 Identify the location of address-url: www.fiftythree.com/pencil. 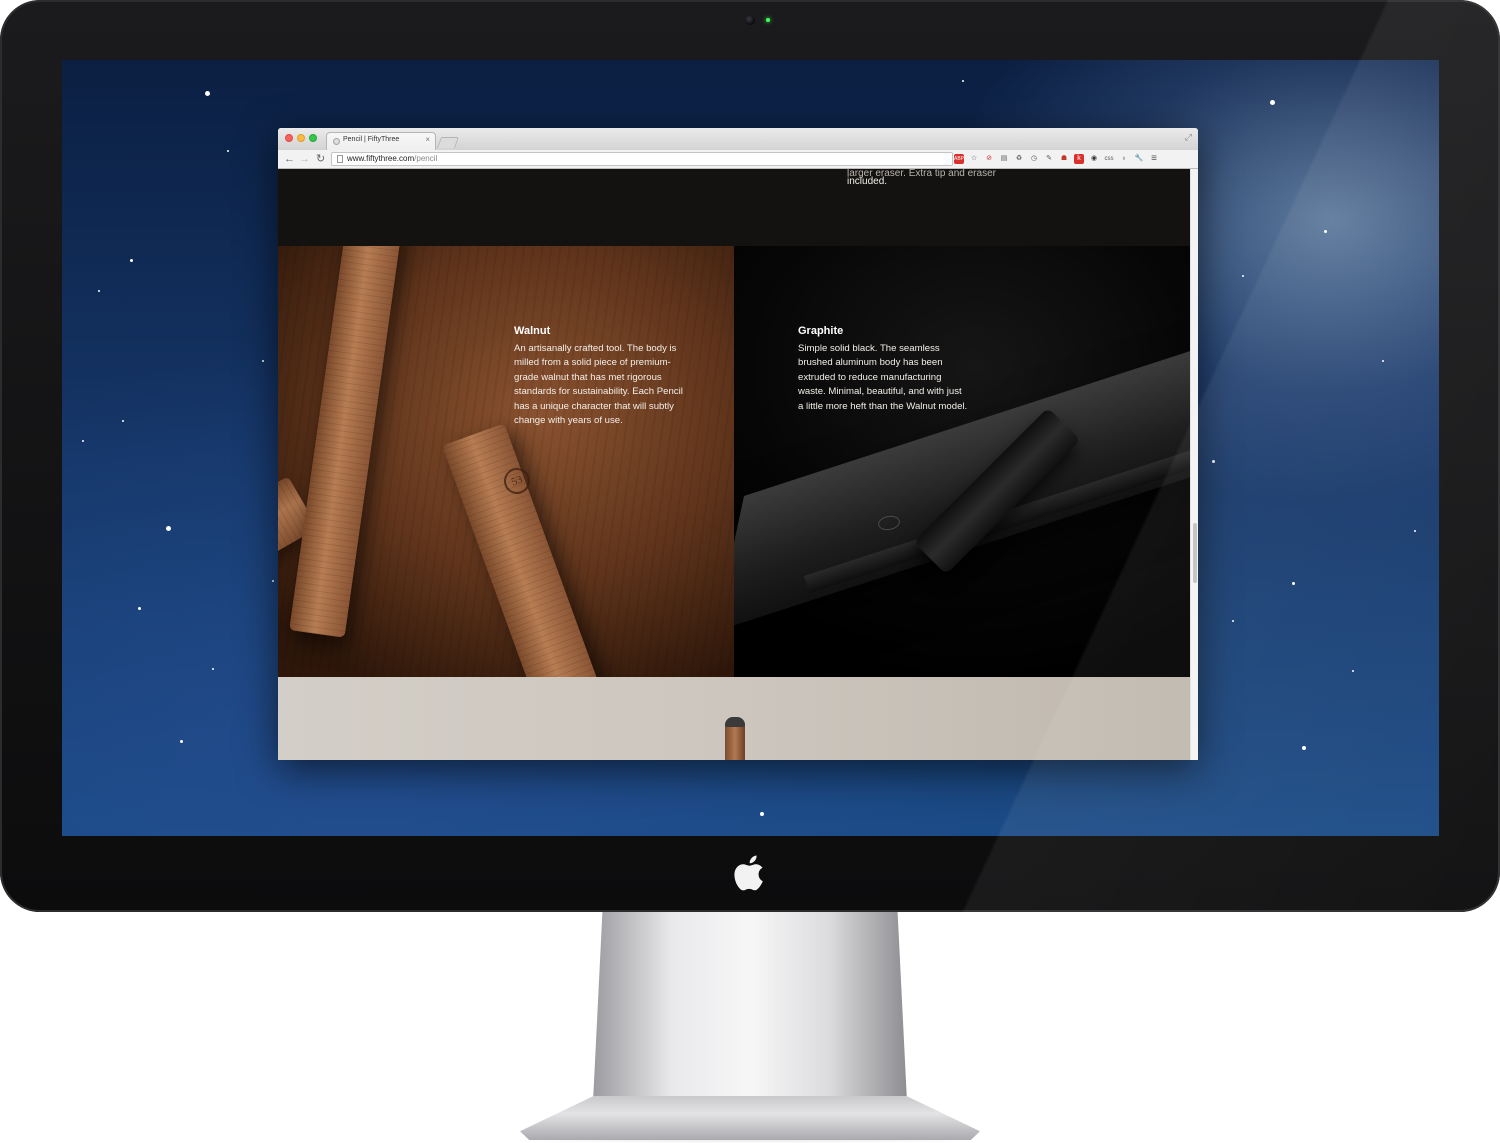
(392, 158).